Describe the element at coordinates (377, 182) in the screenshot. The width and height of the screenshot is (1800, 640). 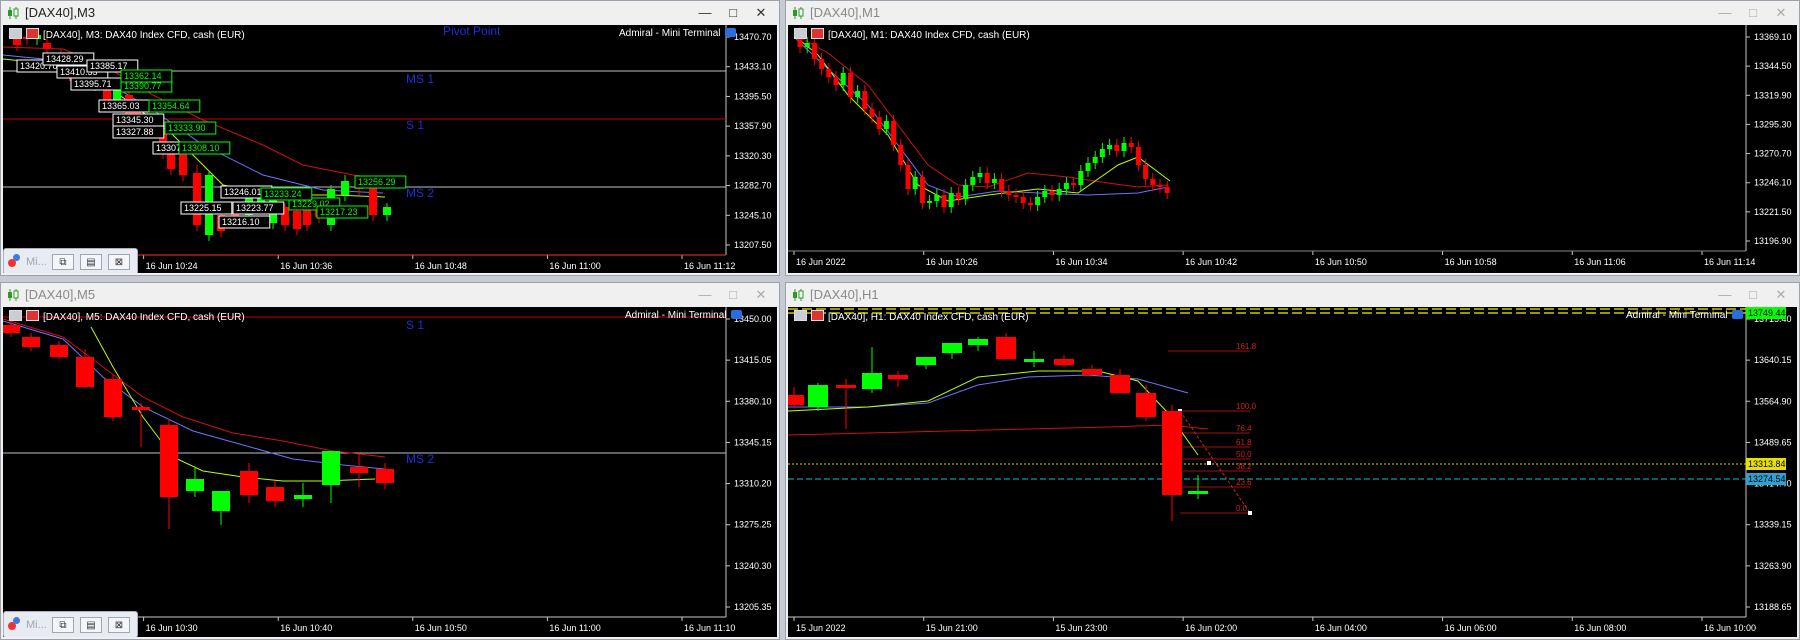
I see `trade-label: 13256.29` at that location.